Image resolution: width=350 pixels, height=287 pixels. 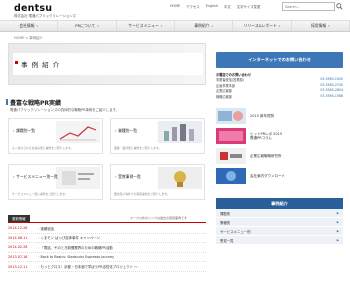 I want to click on side-item-industry: 業種別 ▶, so click(x=279, y=222).